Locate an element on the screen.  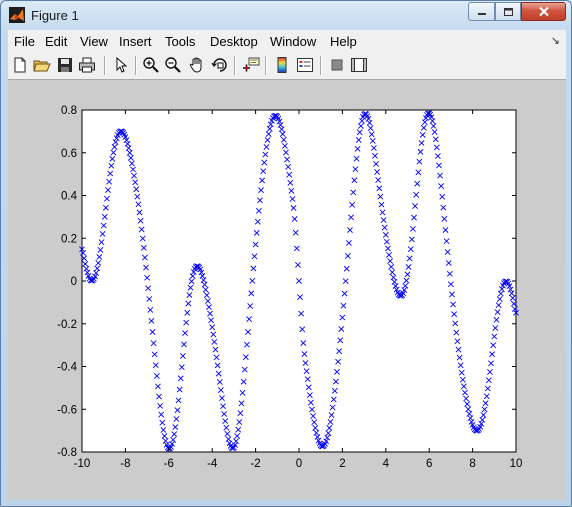
matlab-logo-icon is located at coordinates (17, 15).